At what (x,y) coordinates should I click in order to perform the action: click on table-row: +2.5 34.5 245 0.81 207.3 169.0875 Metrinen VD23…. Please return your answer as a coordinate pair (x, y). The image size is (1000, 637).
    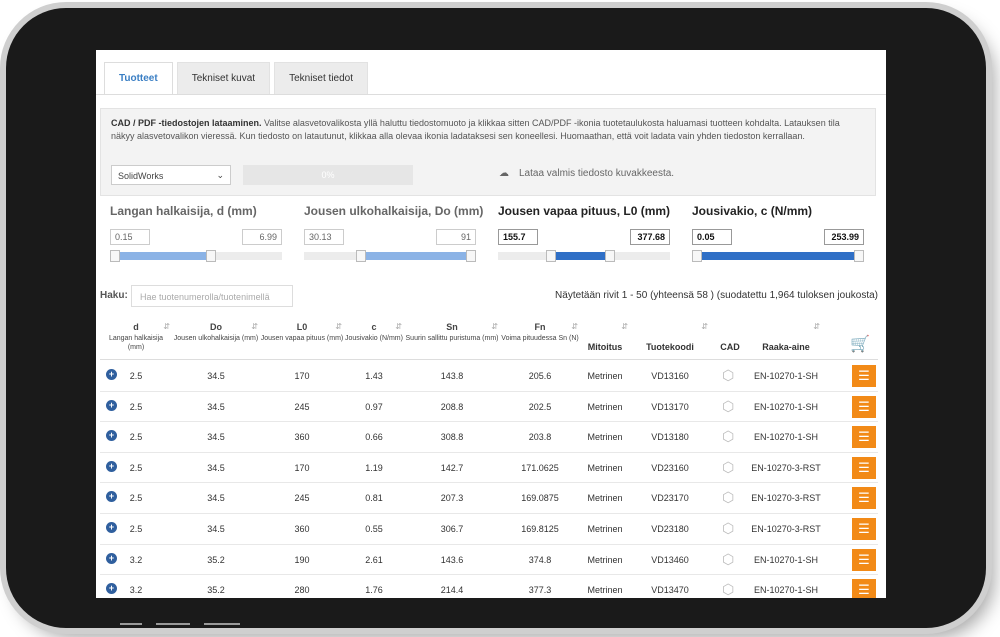
    Looking at the image, I should click on (489, 498).